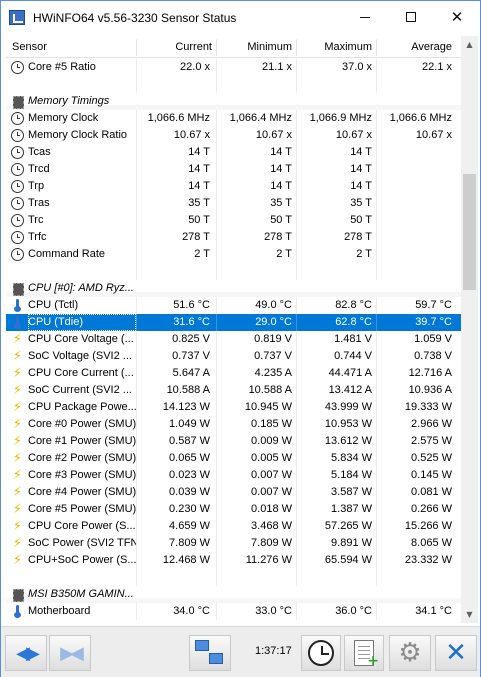 This screenshot has width=481, height=677. What do you see at coordinates (59, 611) in the screenshot?
I see `sensor-name: Motherboard` at bounding box center [59, 611].